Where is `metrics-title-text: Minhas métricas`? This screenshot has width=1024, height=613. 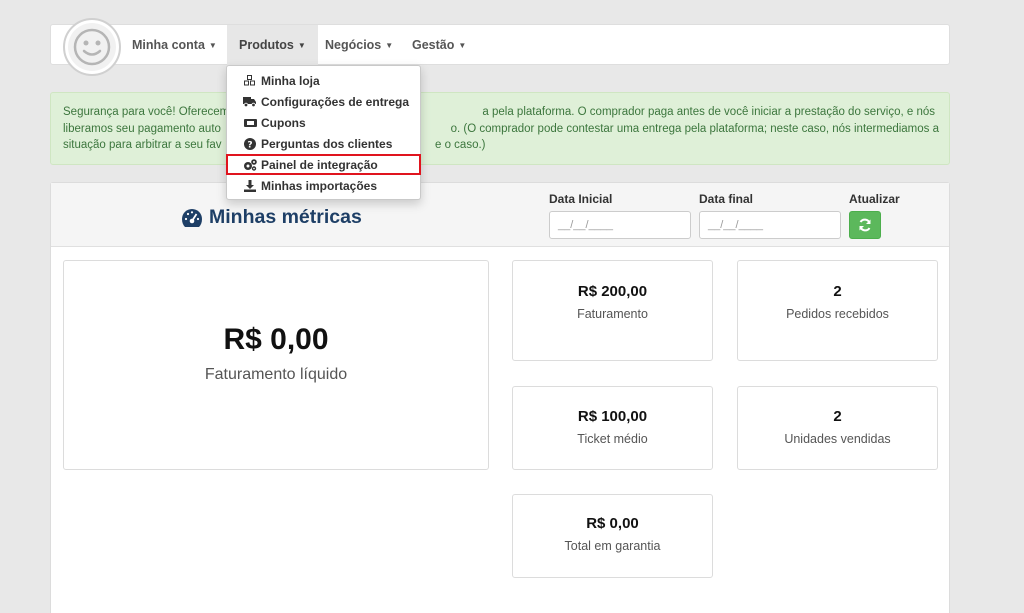
metrics-title-text: Minhas métricas is located at coordinates (285, 217).